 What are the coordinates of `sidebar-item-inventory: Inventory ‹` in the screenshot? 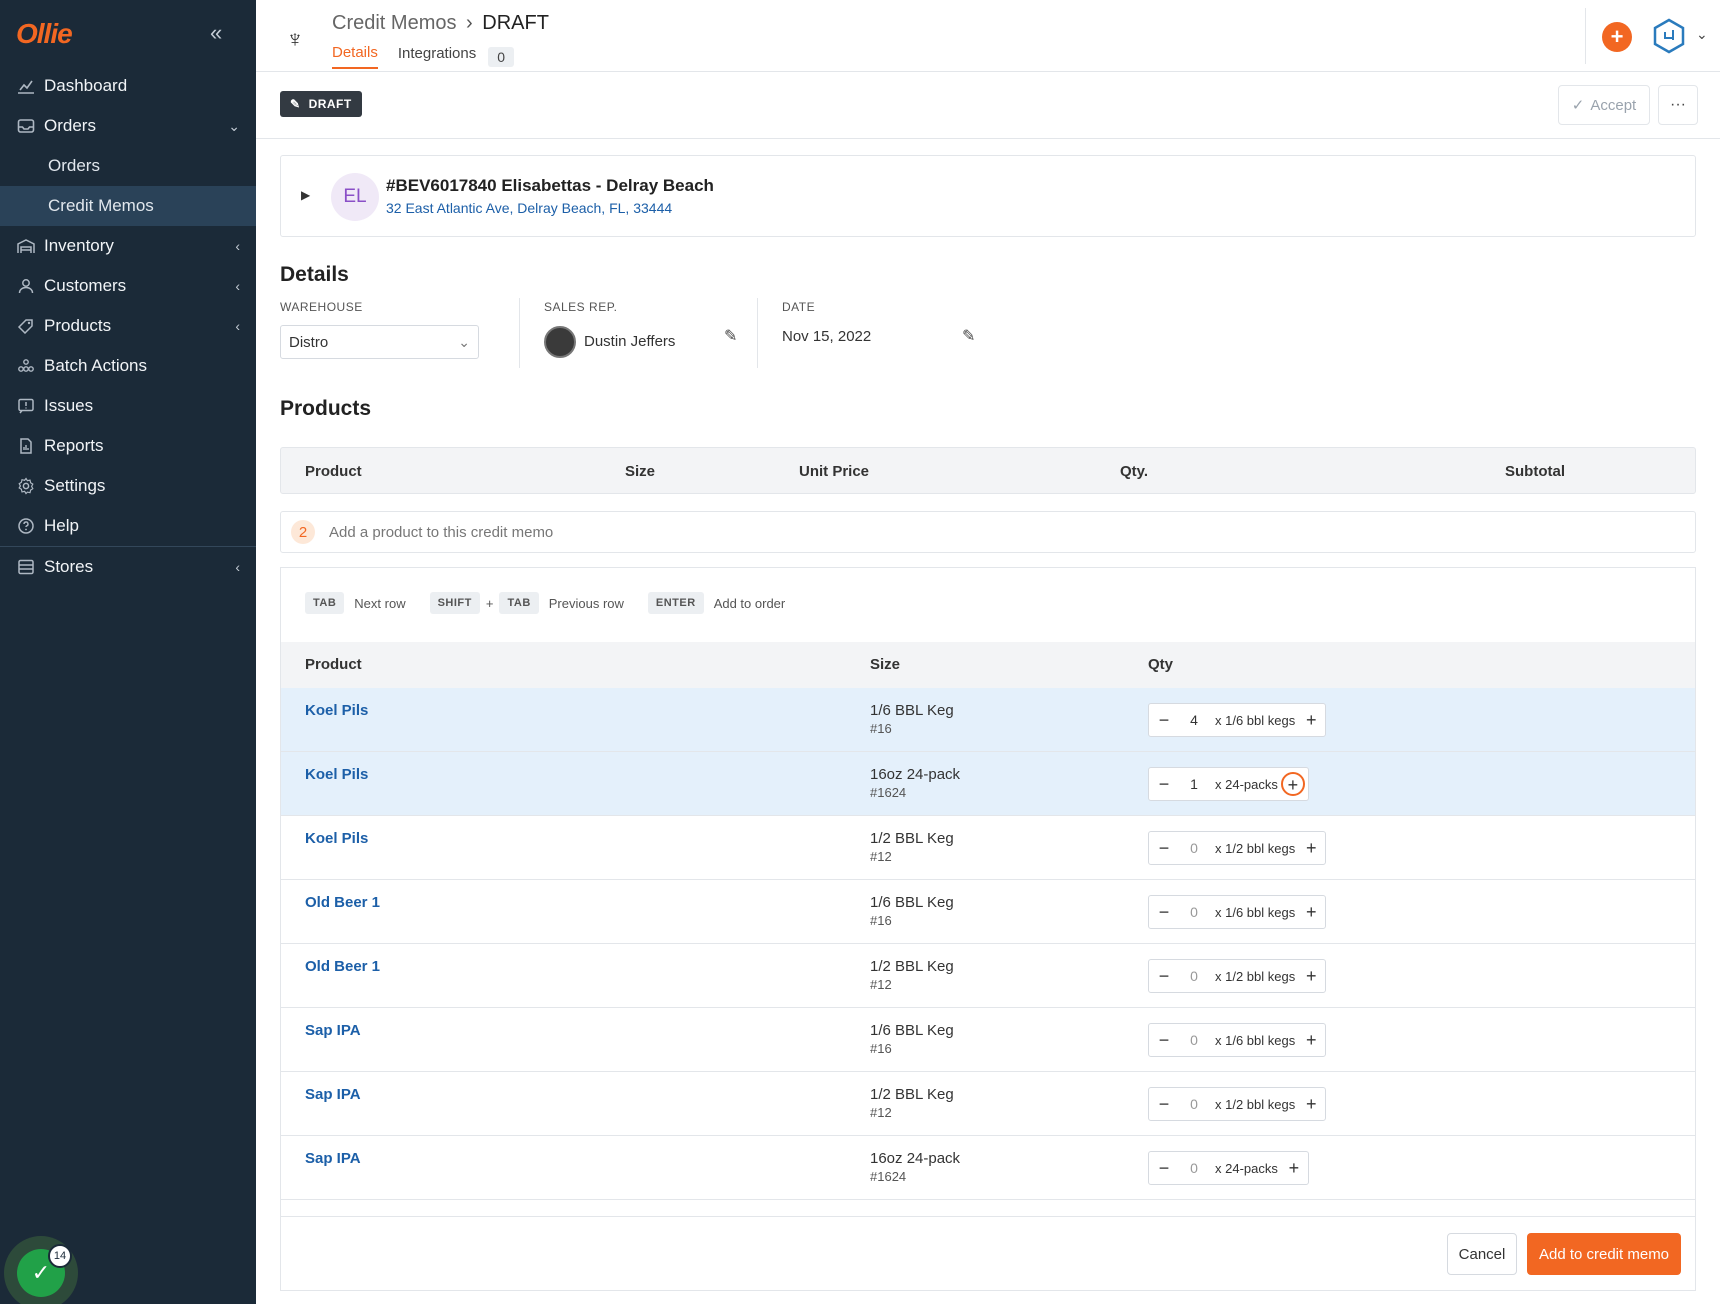 It's located at (128, 246).